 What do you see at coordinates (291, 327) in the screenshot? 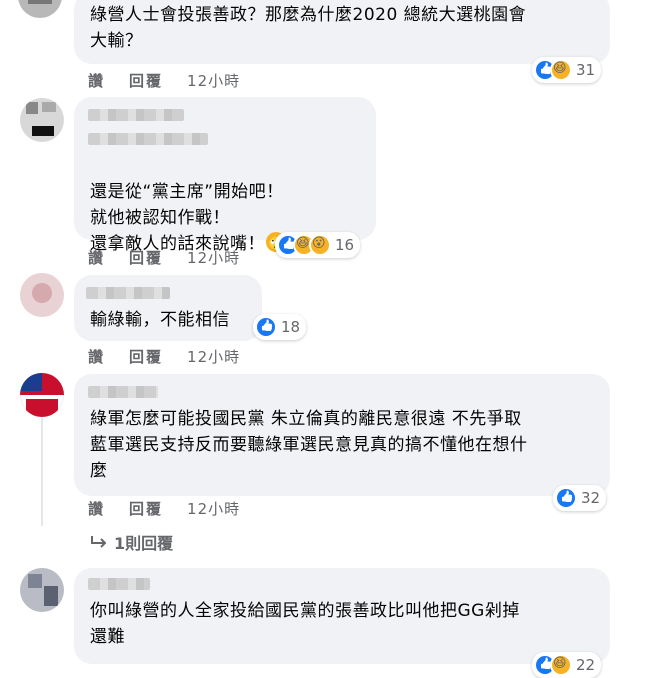
I see `reaction-count: 18` at bounding box center [291, 327].